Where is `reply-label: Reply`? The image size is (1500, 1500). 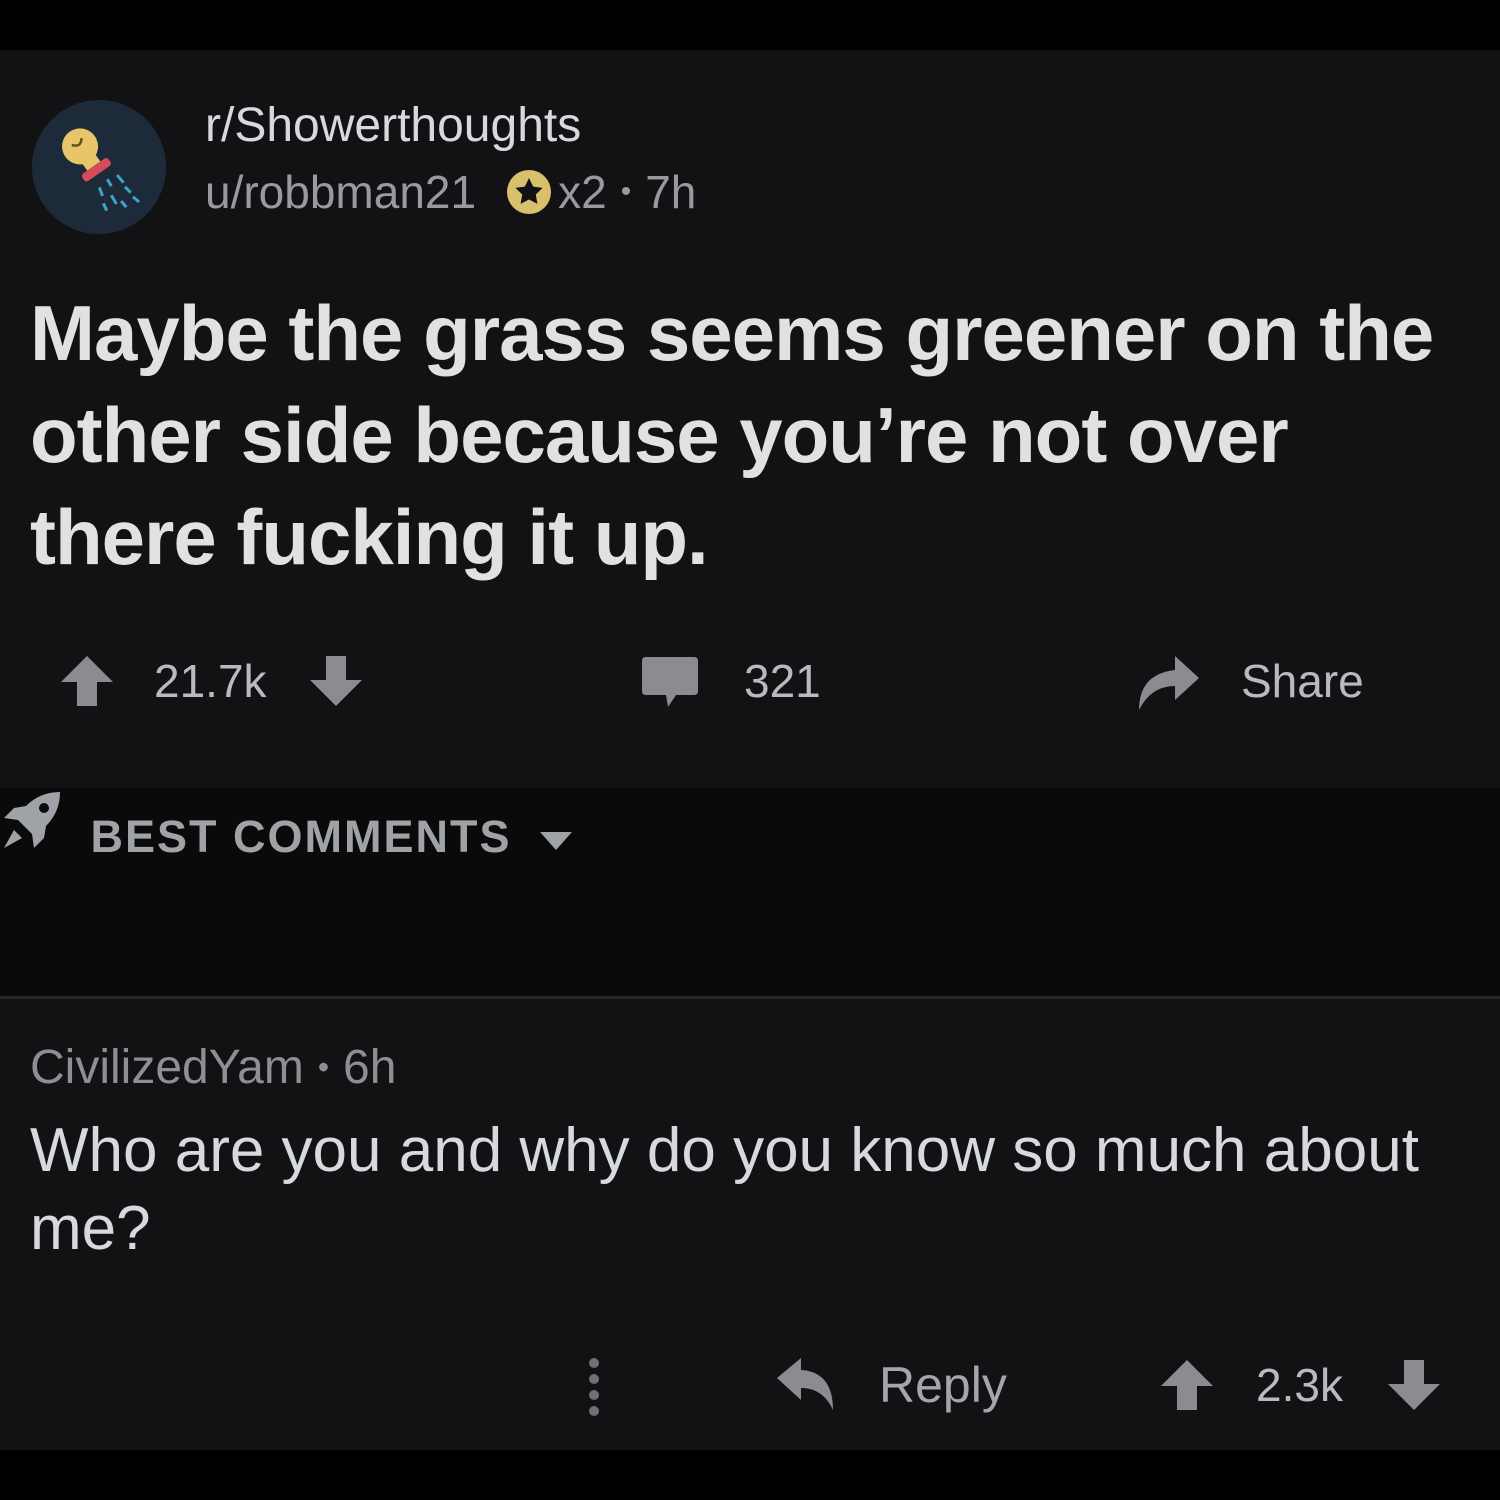
reply-label: Reply is located at coordinates (943, 1385).